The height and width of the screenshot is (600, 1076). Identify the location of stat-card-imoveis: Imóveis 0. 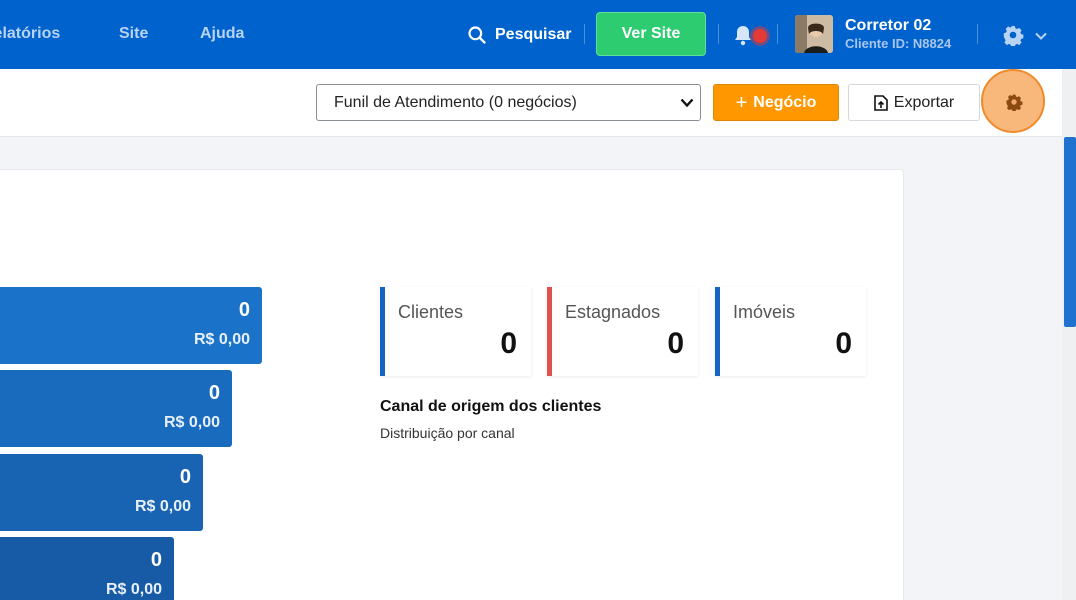
(790, 331).